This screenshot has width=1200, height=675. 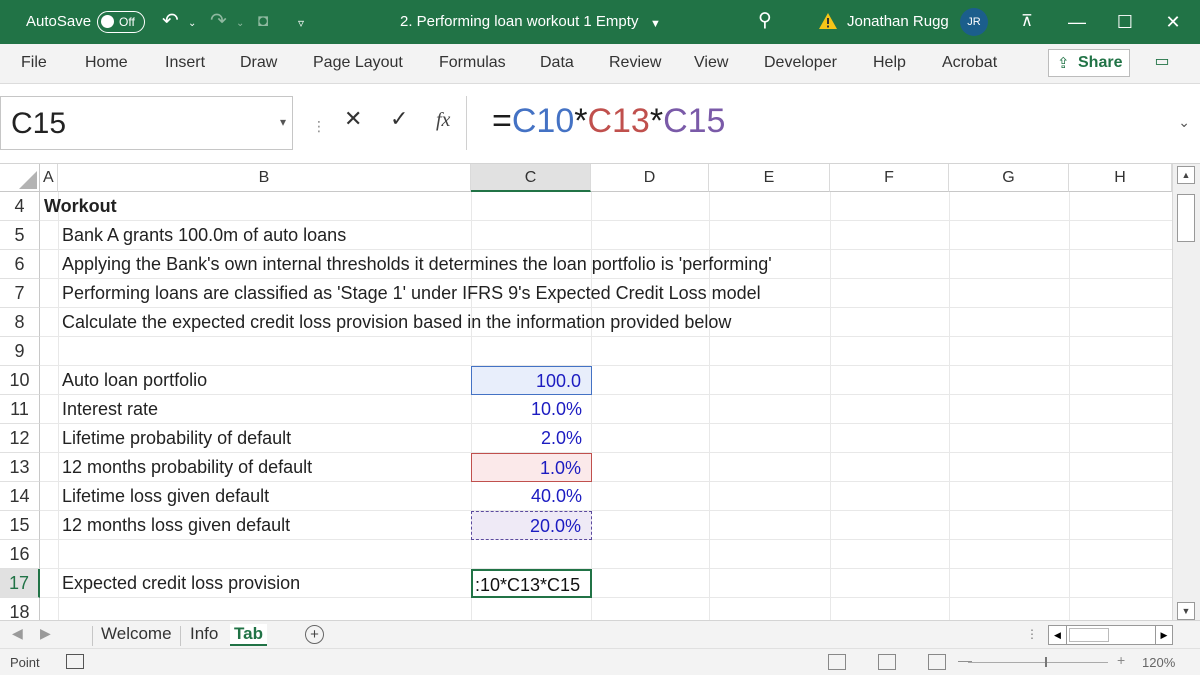 I want to click on row-header: 14, so click(x=20, y=496).